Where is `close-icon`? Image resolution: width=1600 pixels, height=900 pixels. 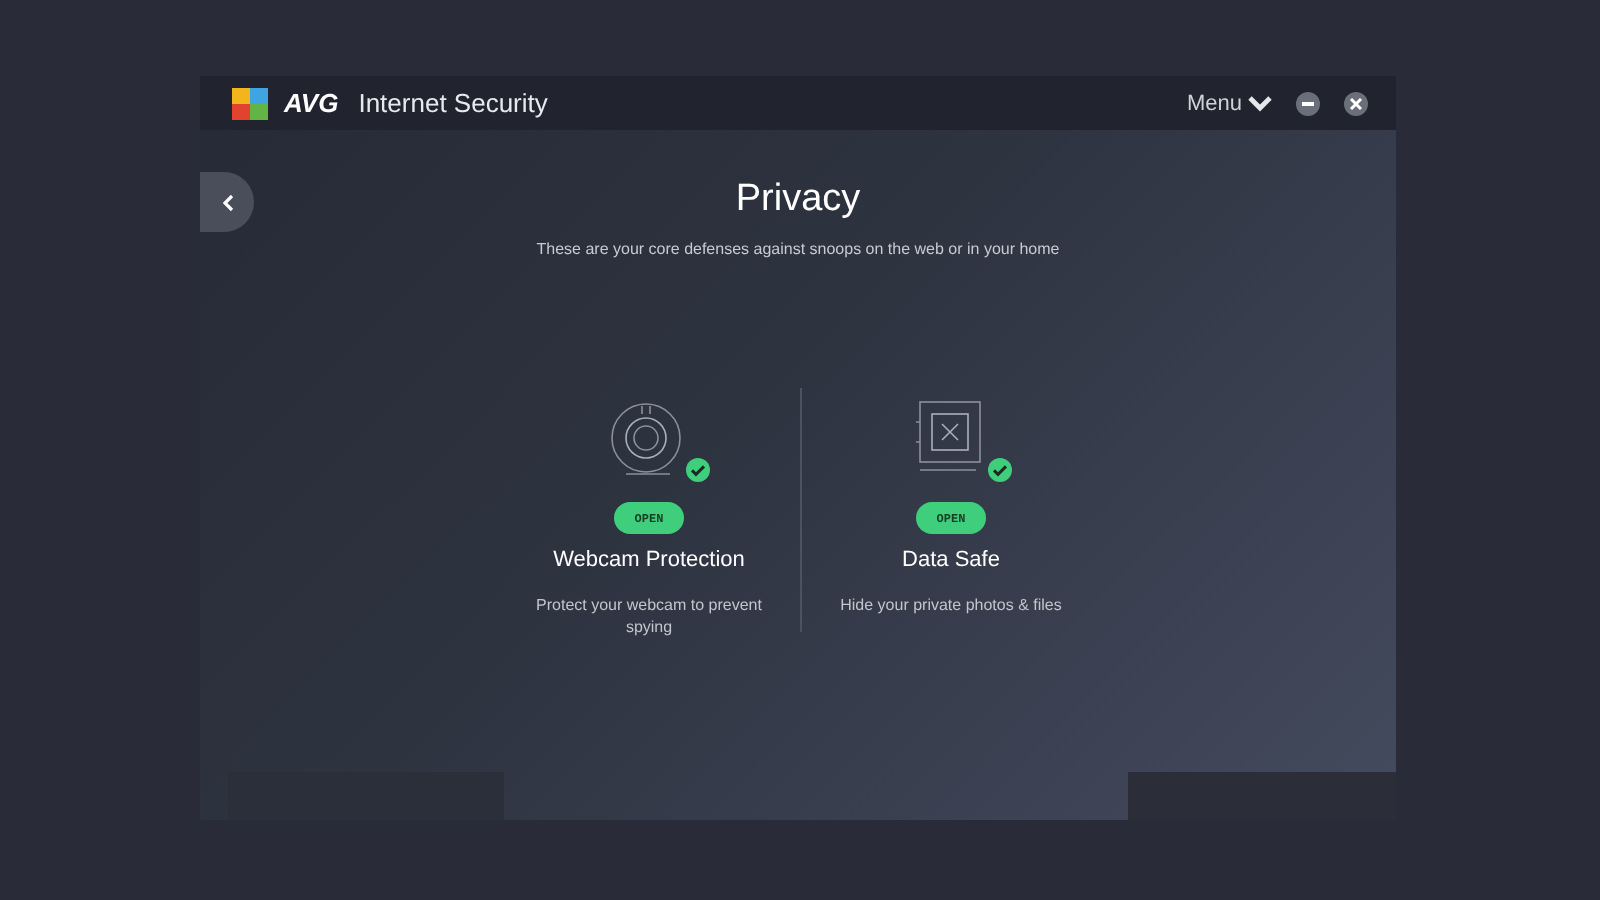
close-icon is located at coordinates (1356, 103).